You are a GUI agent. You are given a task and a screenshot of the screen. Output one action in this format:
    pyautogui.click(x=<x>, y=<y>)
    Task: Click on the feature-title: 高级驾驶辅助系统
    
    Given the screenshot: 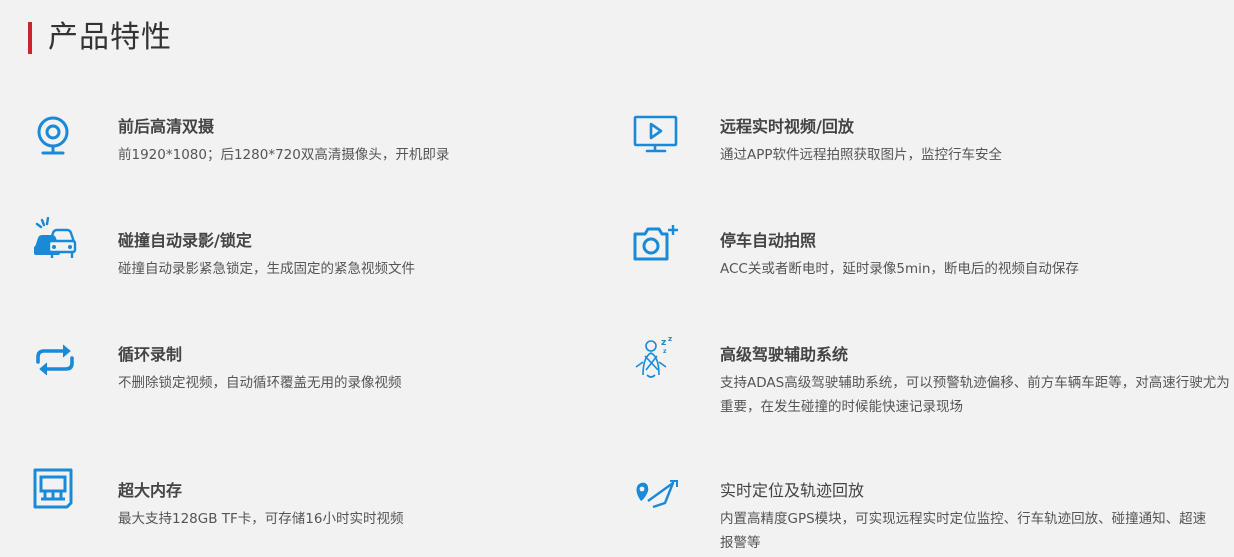 What is the action you would take?
    pyautogui.click(x=784, y=354)
    